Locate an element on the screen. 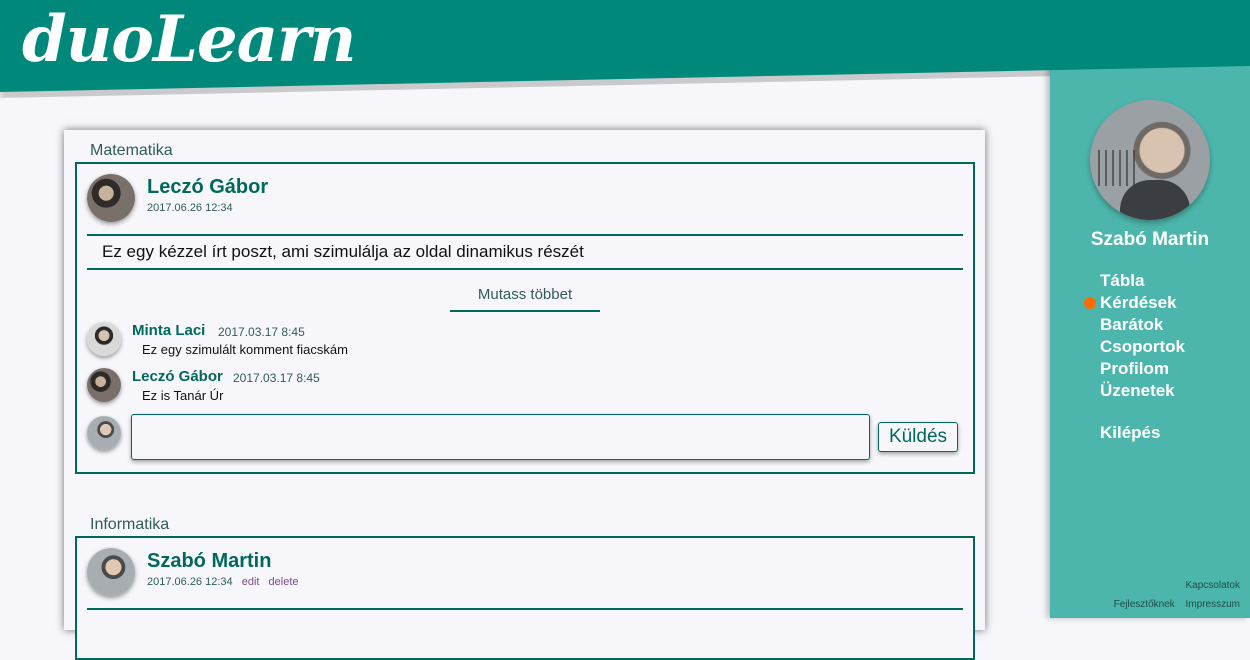 This screenshot has height=660, width=1250. sidebar-item-kerdesek: Kérdések is located at coordinates (1134, 303).